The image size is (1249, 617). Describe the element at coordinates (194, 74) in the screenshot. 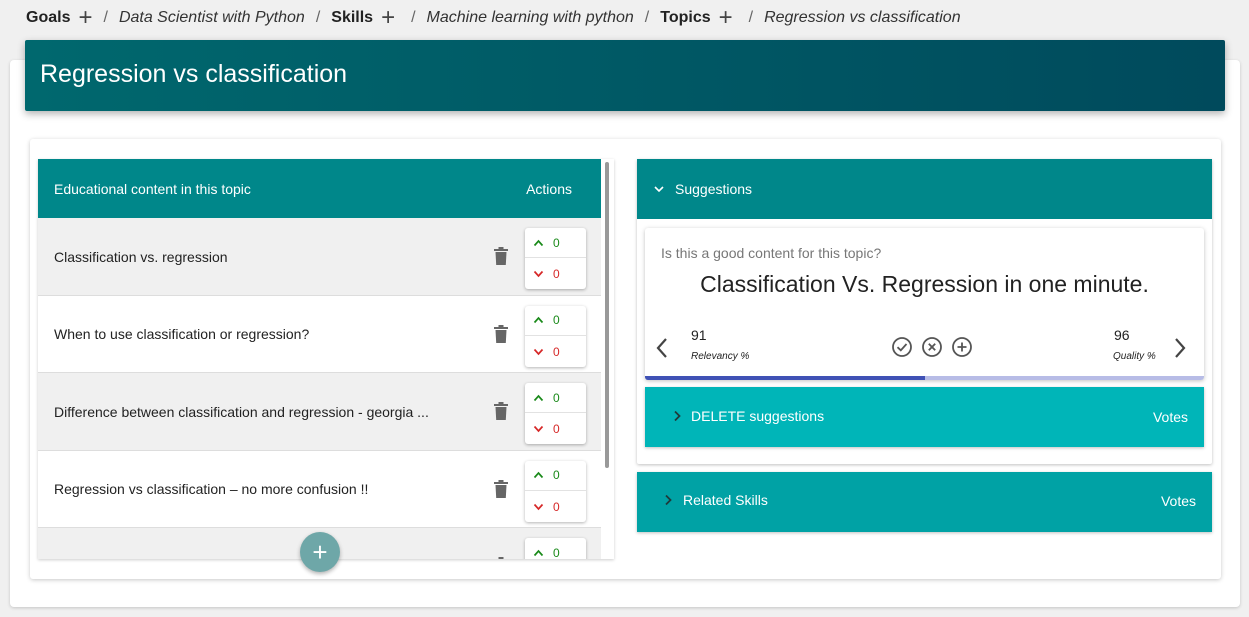

I see `page-title: Regression vs classification` at that location.